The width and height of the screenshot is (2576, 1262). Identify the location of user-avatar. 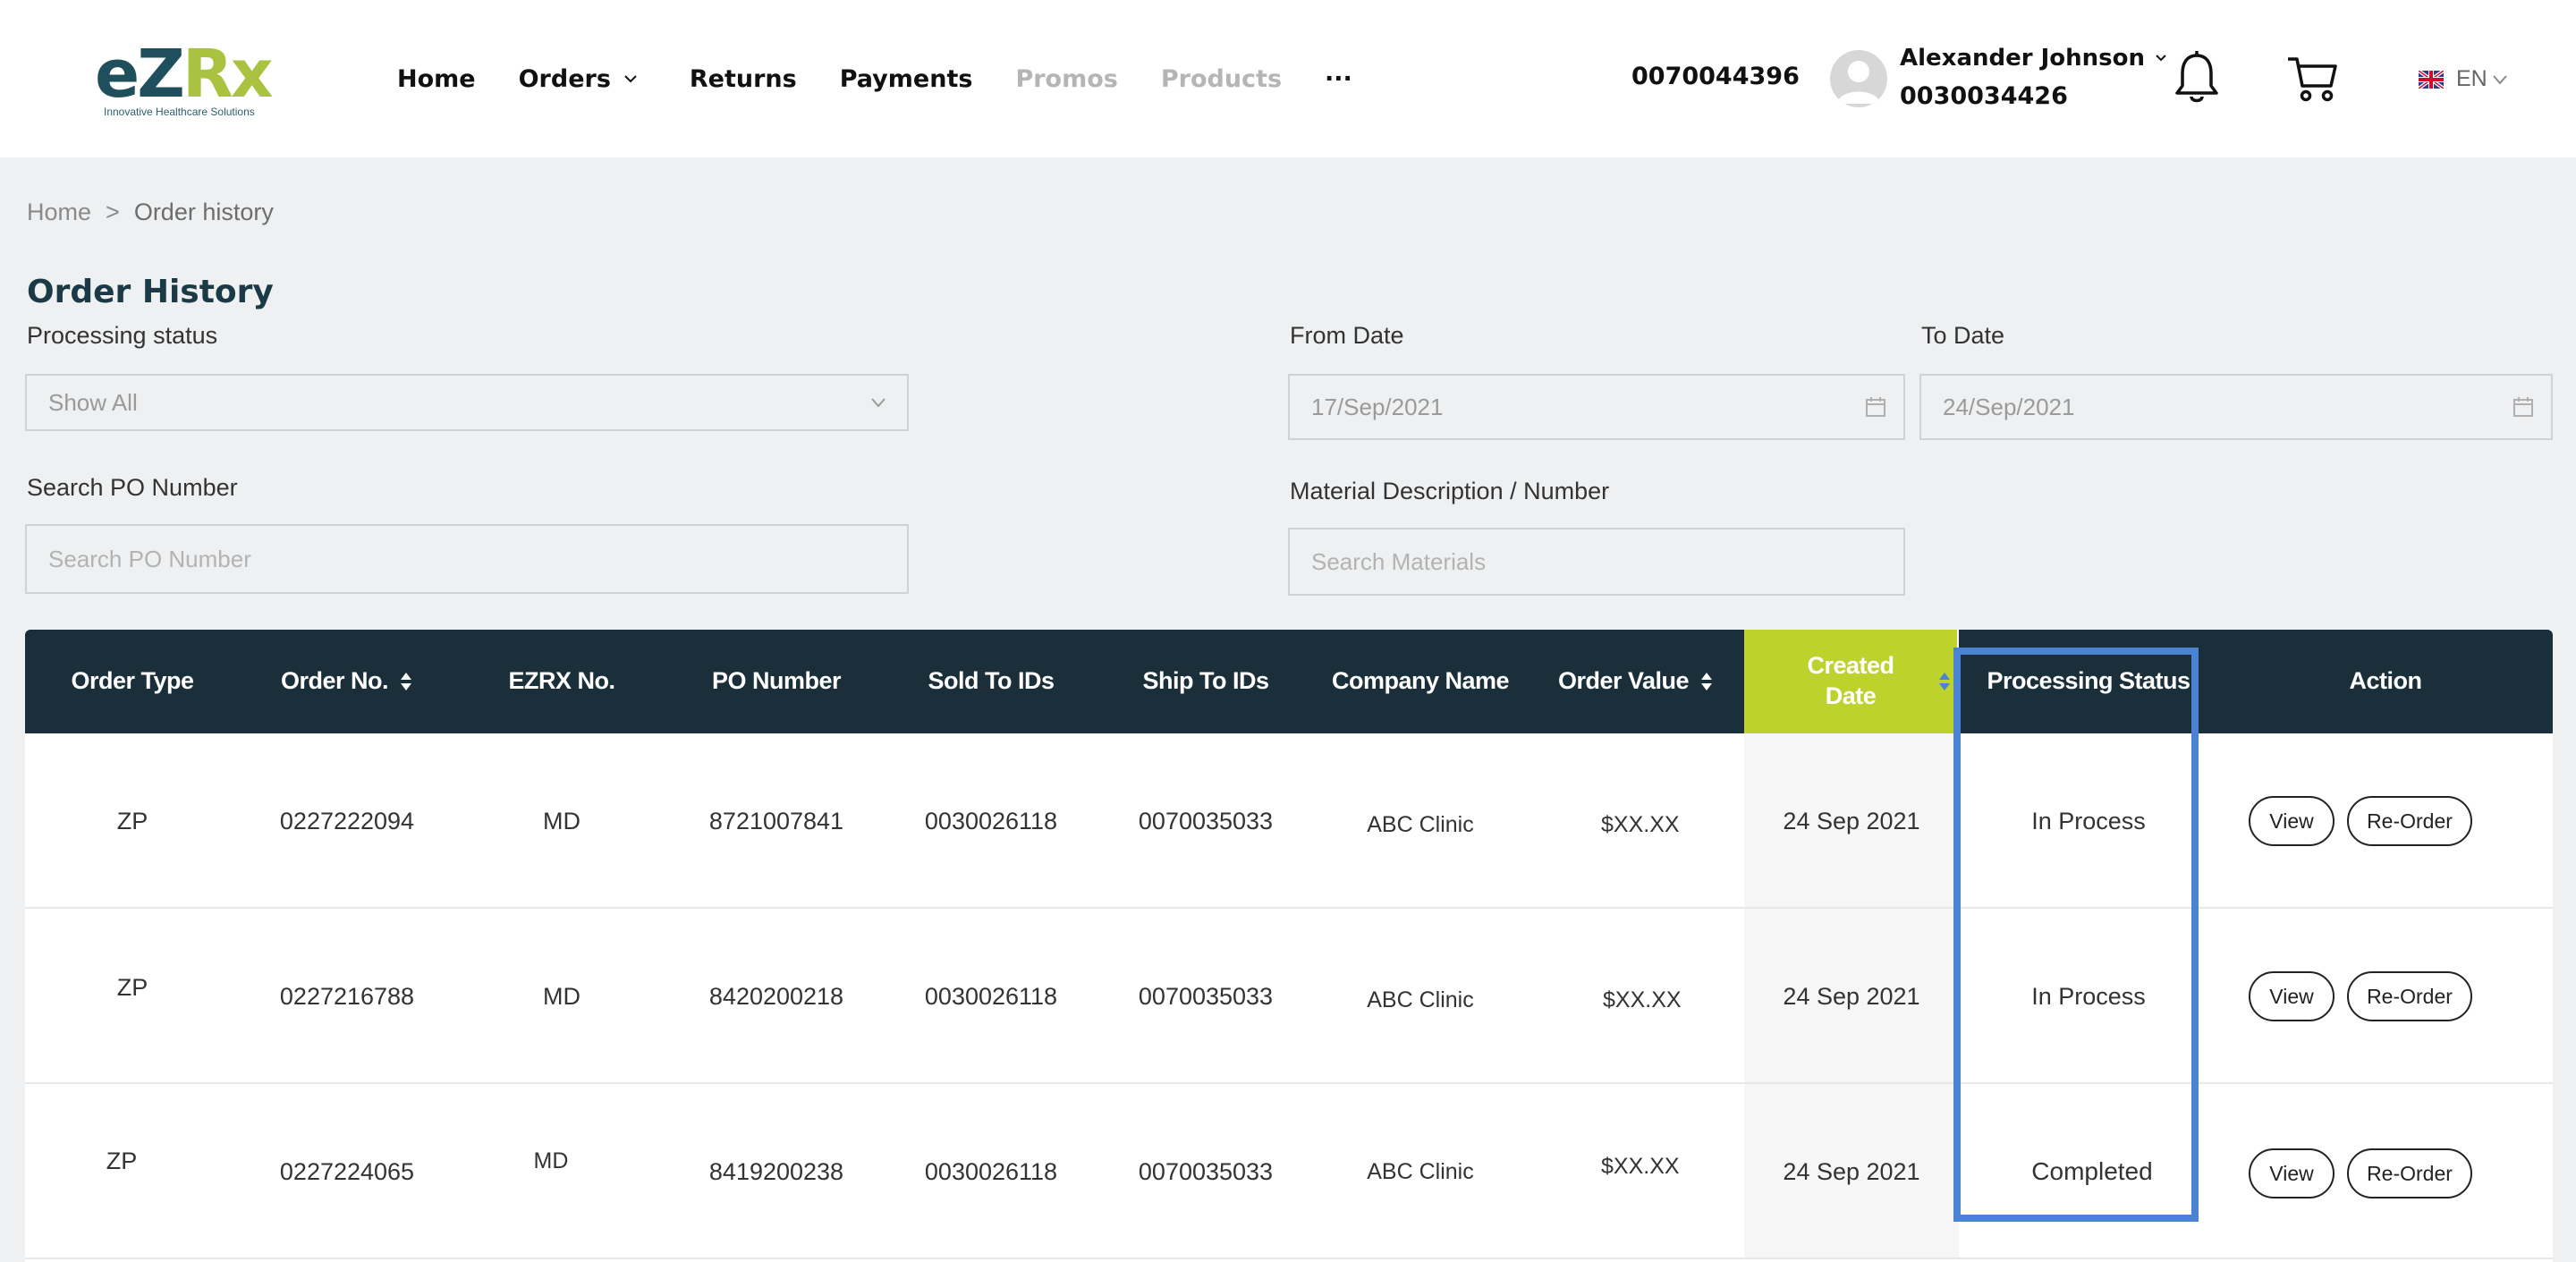
(1858, 78).